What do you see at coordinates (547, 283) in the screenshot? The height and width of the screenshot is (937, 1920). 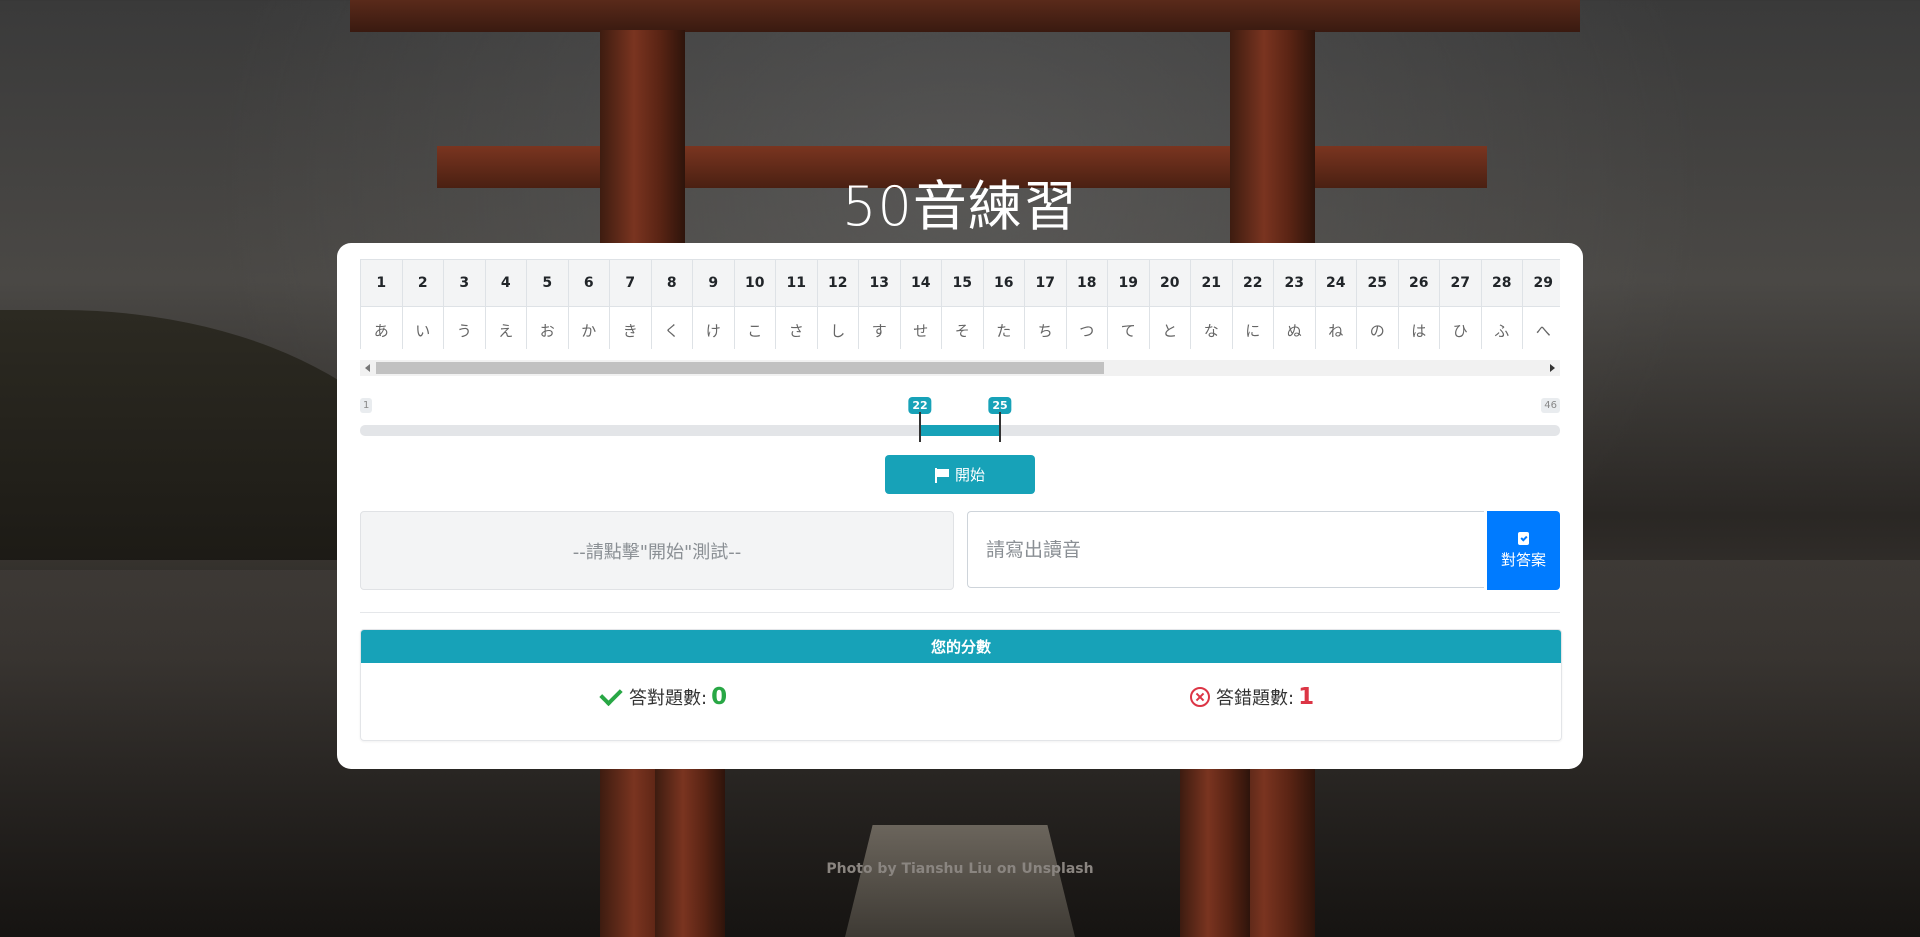 I see `kana-number-cell: 5` at bounding box center [547, 283].